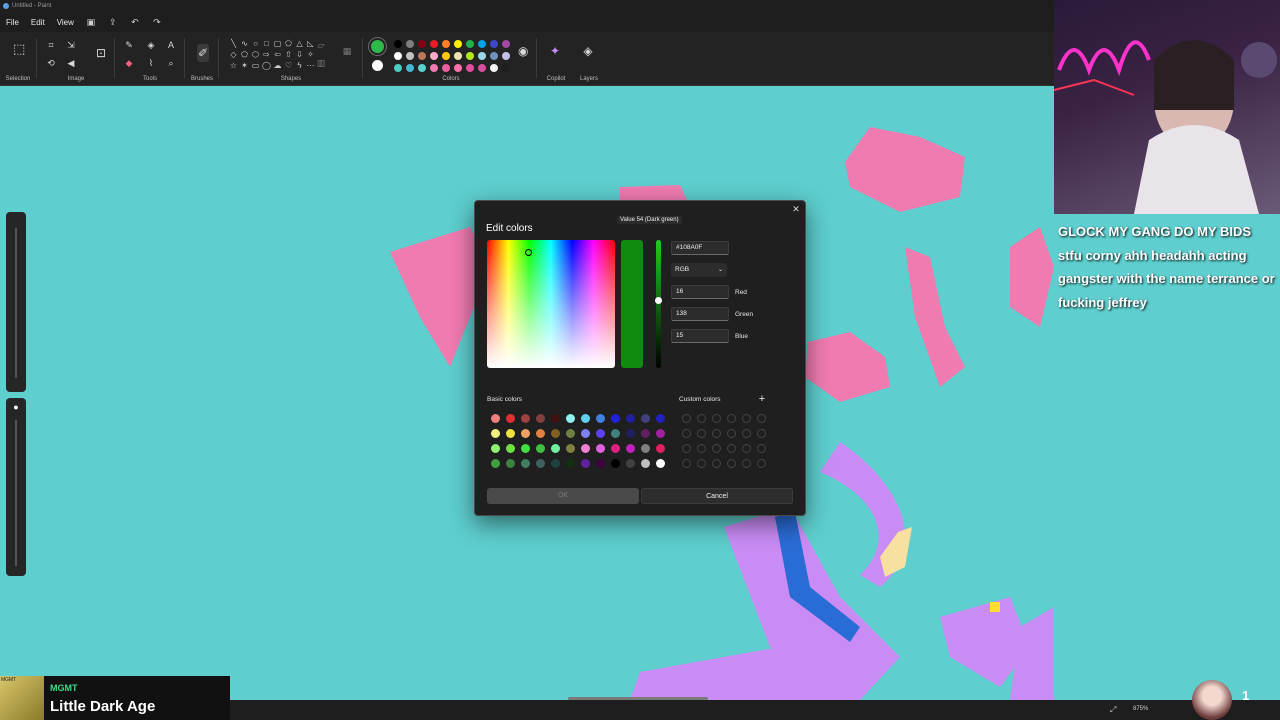 This screenshot has width=1280, height=720. Describe the element at coordinates (578, 441) in the screenshot. I see `basic-colors-grid` at that location.